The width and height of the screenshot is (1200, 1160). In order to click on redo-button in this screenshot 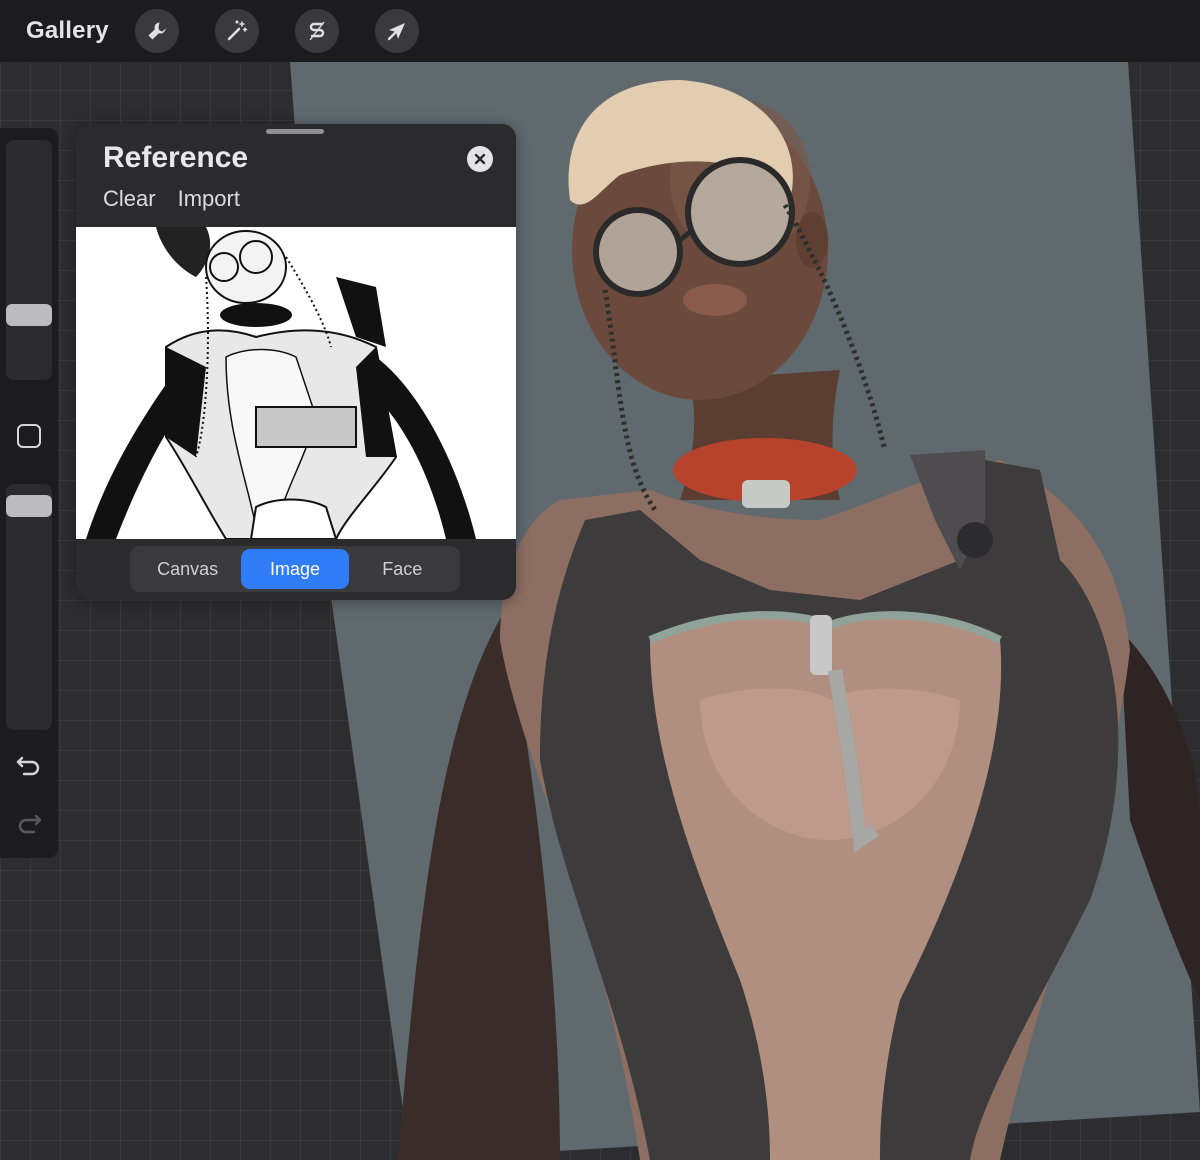, I will do `click(29, 823)`.